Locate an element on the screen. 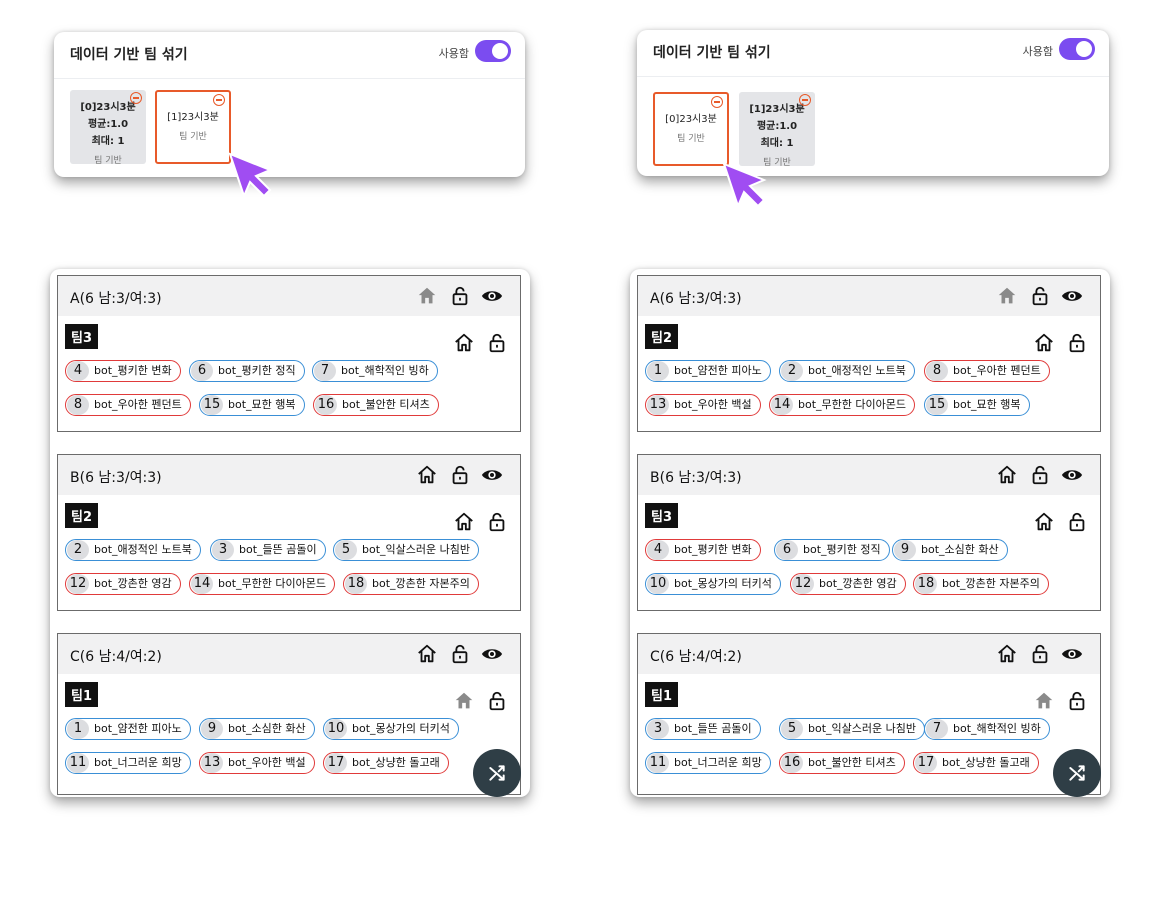 The width and height of the screenshot is (1164, 923). team-tag: 팀1 is located at coordinates (82, 694).